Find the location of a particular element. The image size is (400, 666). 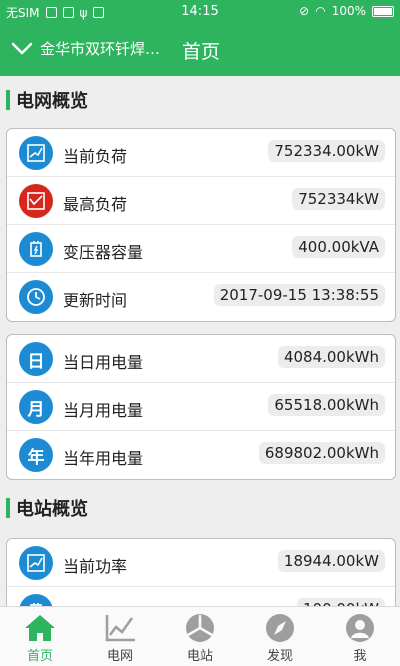

row-value: 400.00kVA is located at coordinates (338, 247).